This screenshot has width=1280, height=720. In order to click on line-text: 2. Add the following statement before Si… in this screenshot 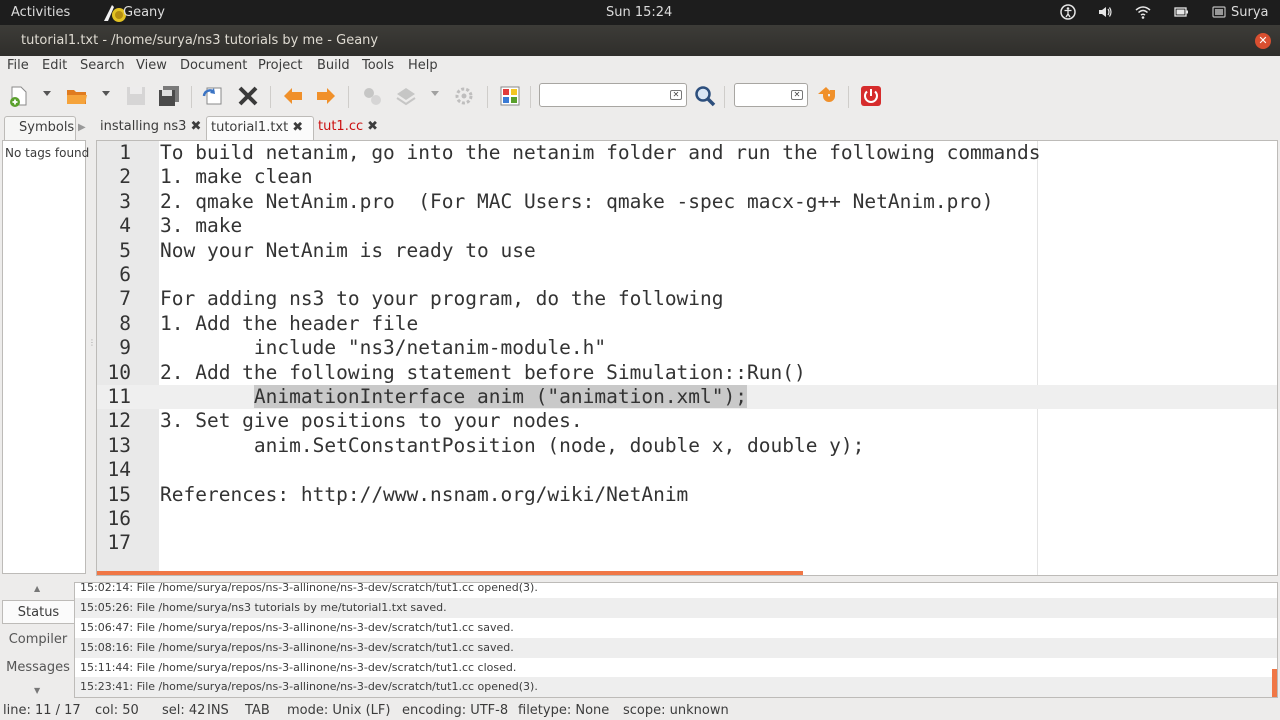, I will do `click(483, 372)`.